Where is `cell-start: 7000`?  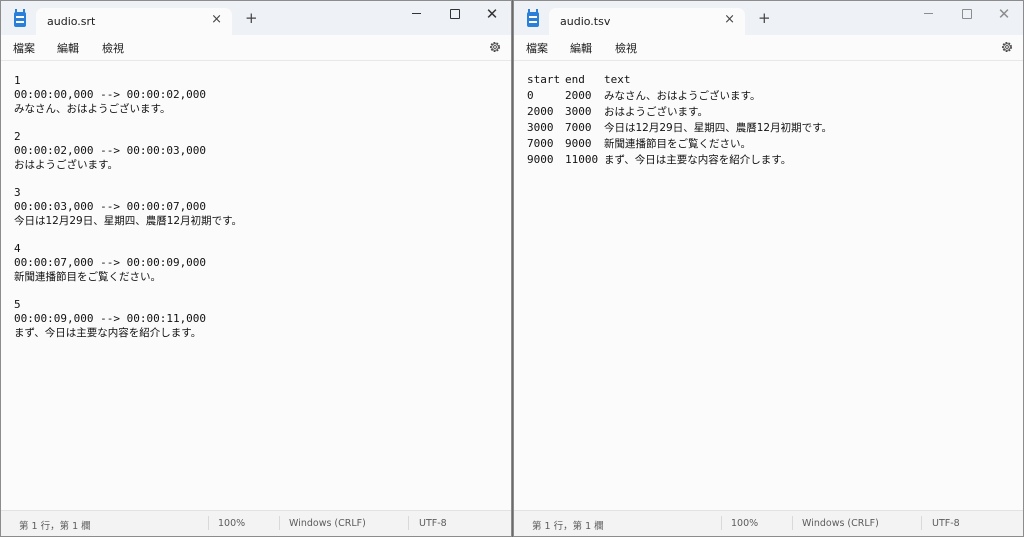 cell-start: 7000 is located at coordinates (540, 143).